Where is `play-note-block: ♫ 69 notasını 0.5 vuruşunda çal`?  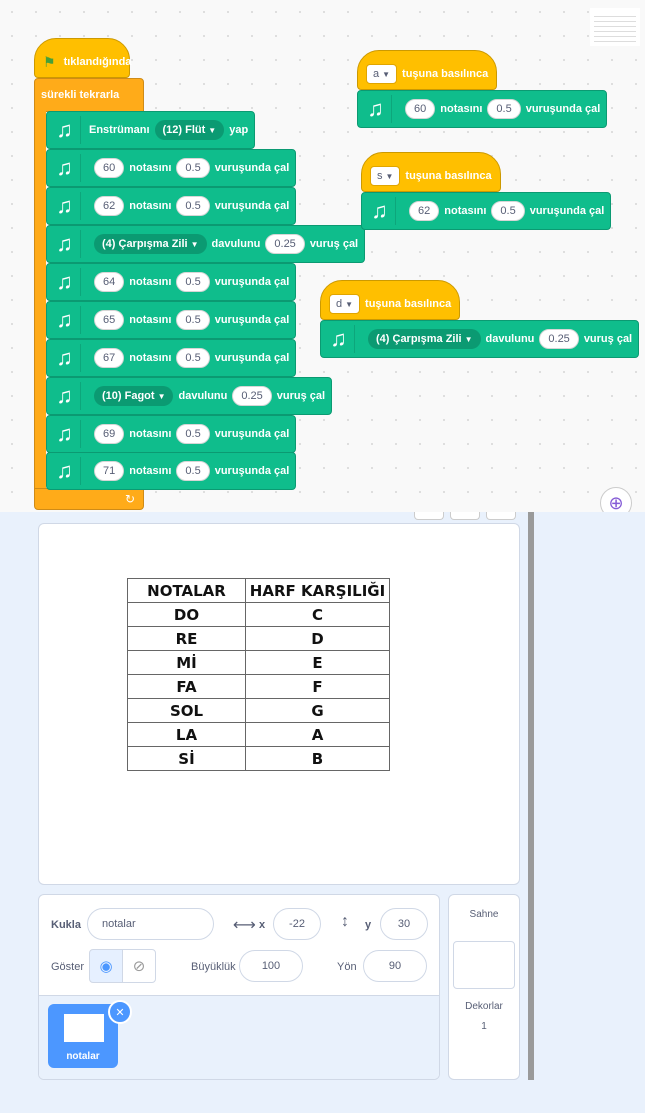
play-note-block: ♫ 69 notasını 0.5 vuruşunda çal is located at coordinates (171, 434).